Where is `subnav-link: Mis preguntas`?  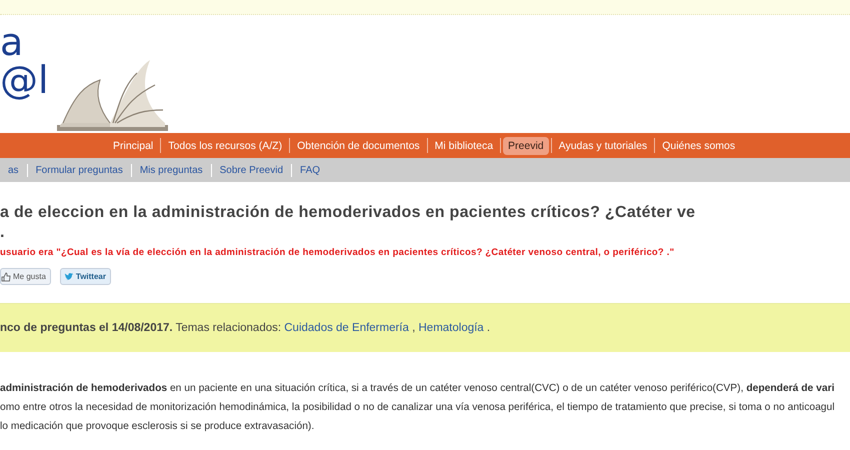 subnav-link: Mis preguntas is located at coordinates (171, 170).